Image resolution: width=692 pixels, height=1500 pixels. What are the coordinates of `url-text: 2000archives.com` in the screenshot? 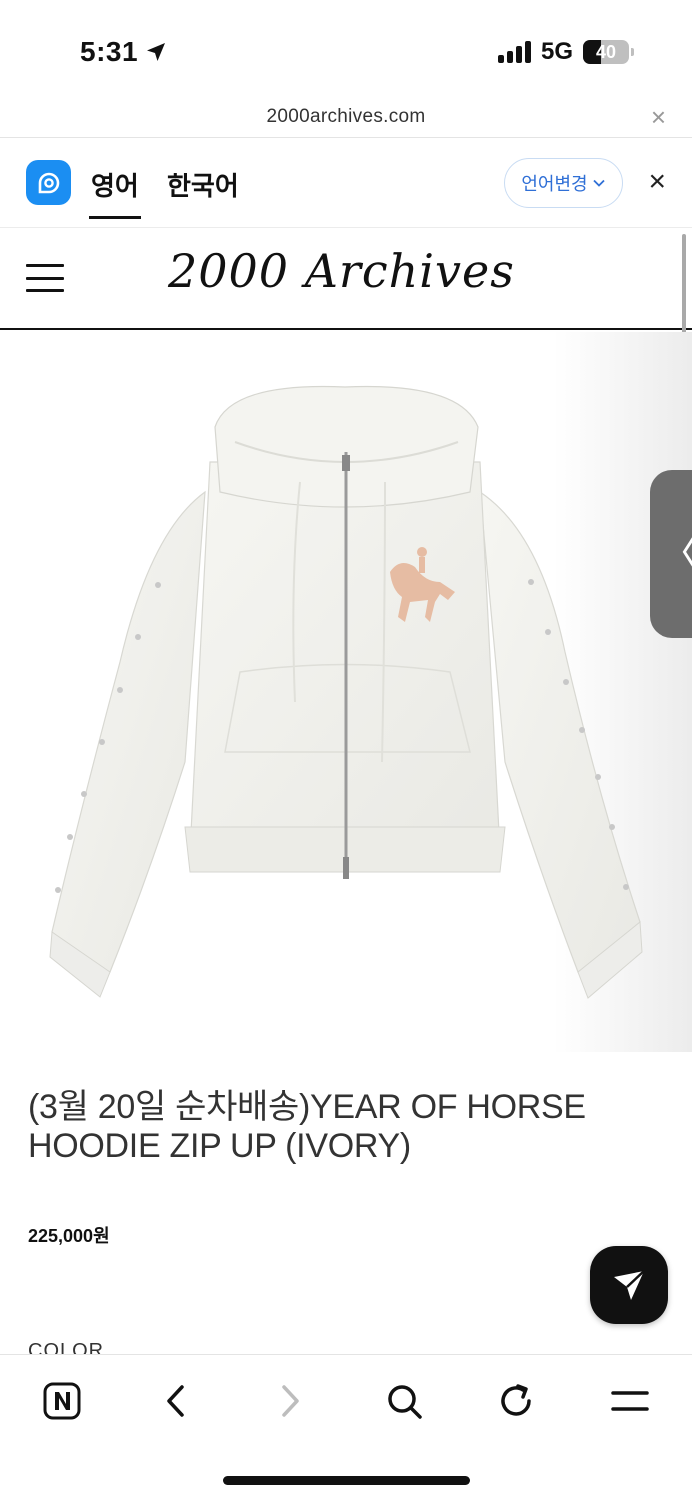 It's located at (346, 117).